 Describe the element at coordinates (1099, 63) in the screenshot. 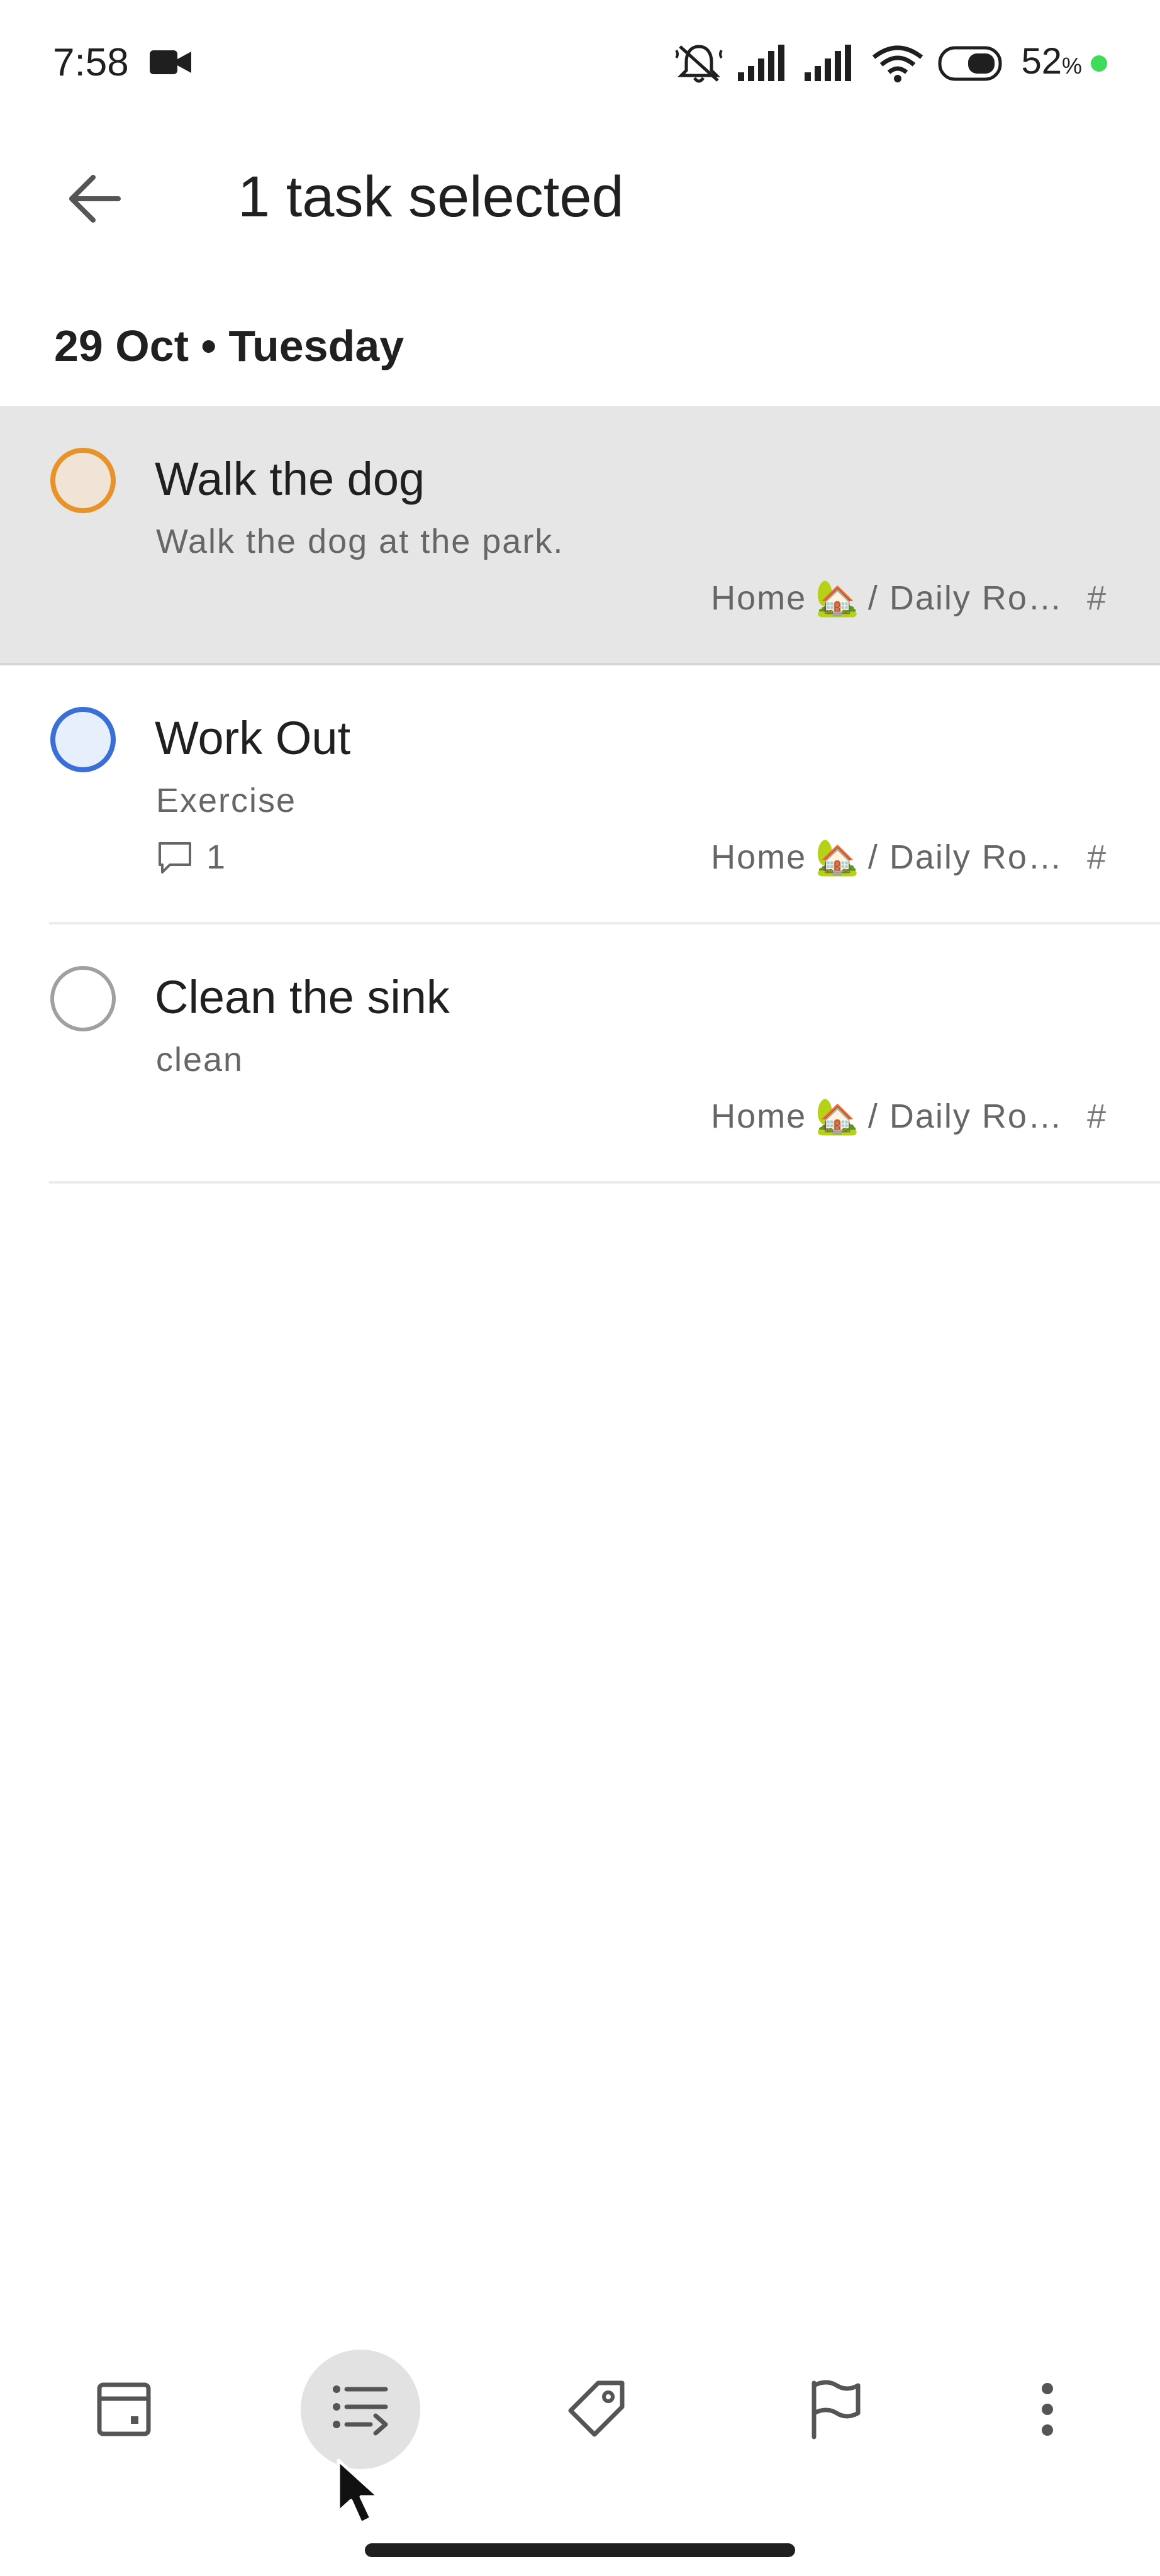

I see `charging-dot` at that location.